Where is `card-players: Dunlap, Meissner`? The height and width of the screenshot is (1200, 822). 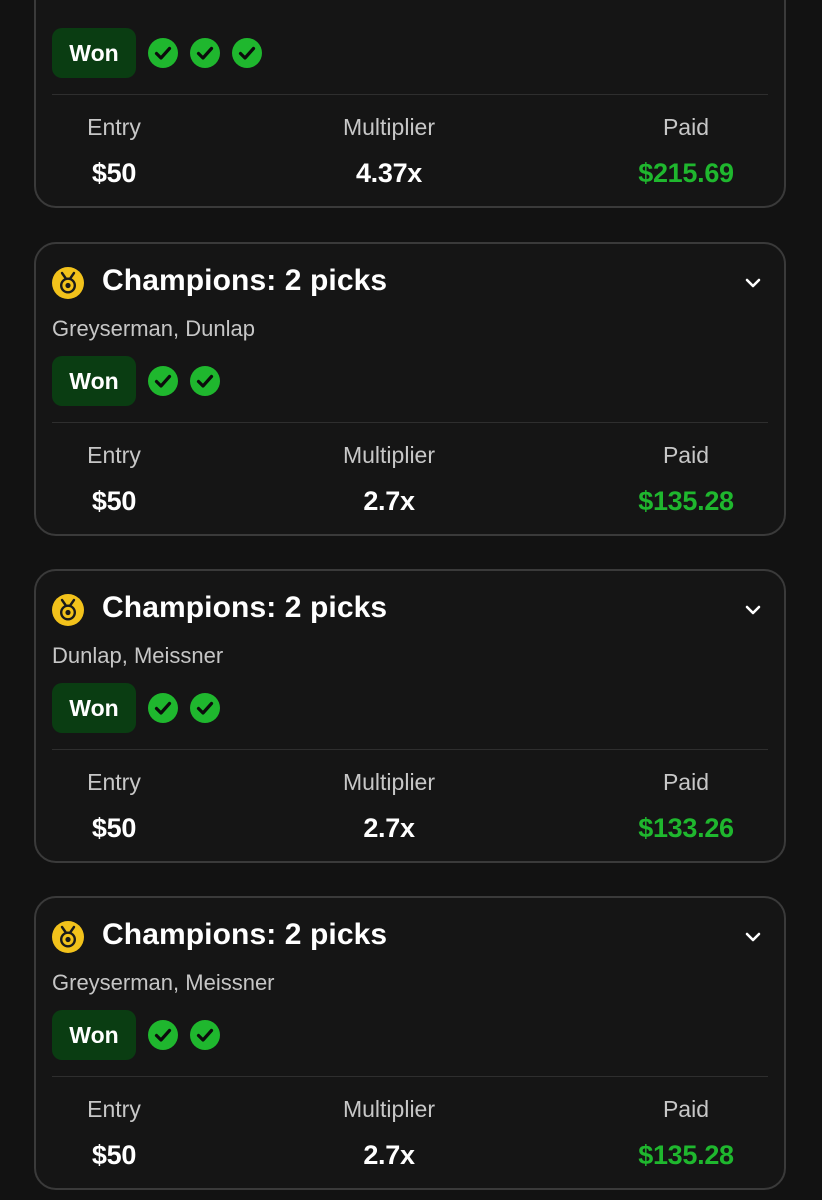 card-players: Dunlap, Meissner is located at coordinates (138, 655).